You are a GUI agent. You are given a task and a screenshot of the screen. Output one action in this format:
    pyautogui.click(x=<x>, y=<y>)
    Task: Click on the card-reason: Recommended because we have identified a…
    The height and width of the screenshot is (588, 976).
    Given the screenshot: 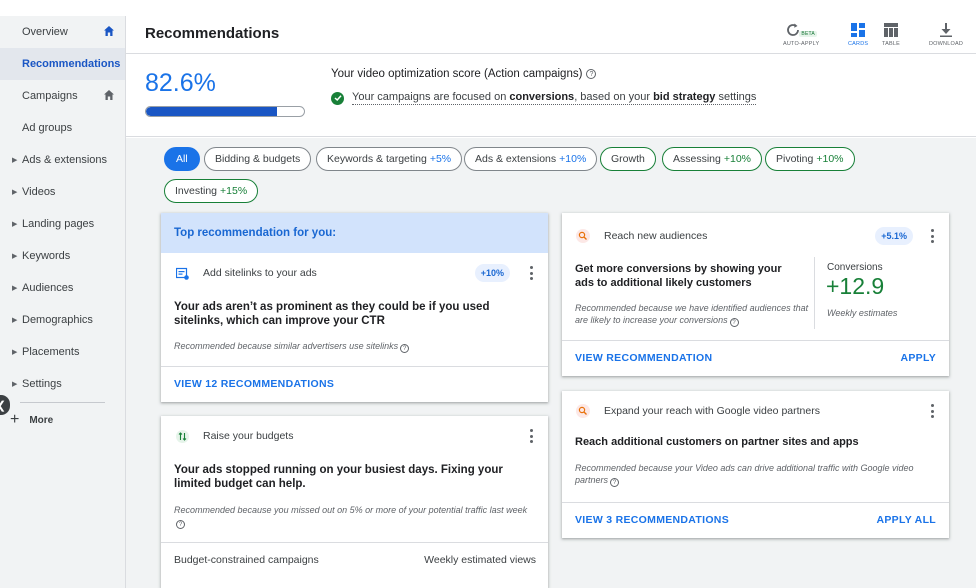 What is the action you would take?
    pyautogui.click(x=692, y=314)
    